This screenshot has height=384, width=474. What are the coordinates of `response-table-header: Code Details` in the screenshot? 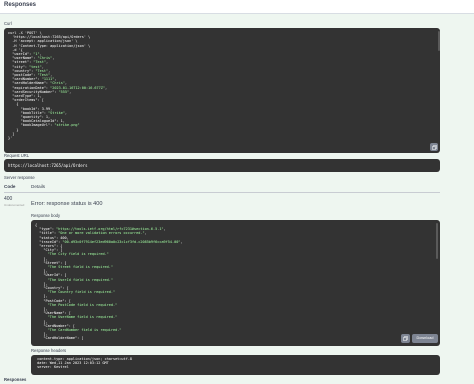 It's located at (222, 188).